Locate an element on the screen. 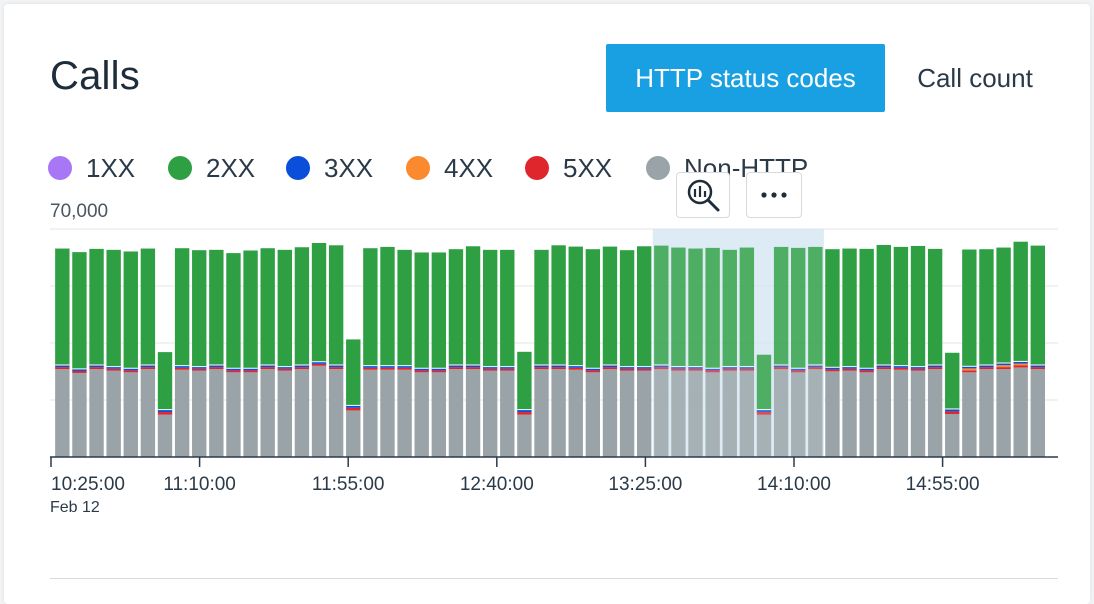 This screenshot has height=604, width=1094. zoom-chart-button is located at coordinates (703, 195).